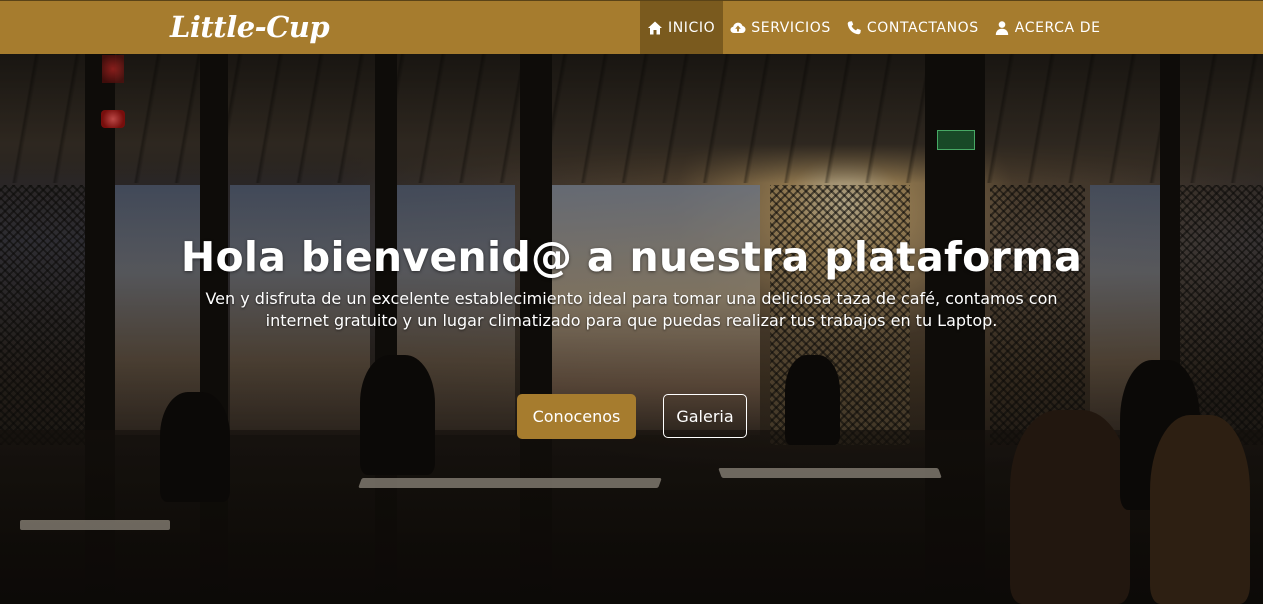 This screenshot has height=604, width=1263. What do you see at coordinates (738, 28) in the screenshot?
I see `cloud-upload-icon` at bounding box center [738, 28].